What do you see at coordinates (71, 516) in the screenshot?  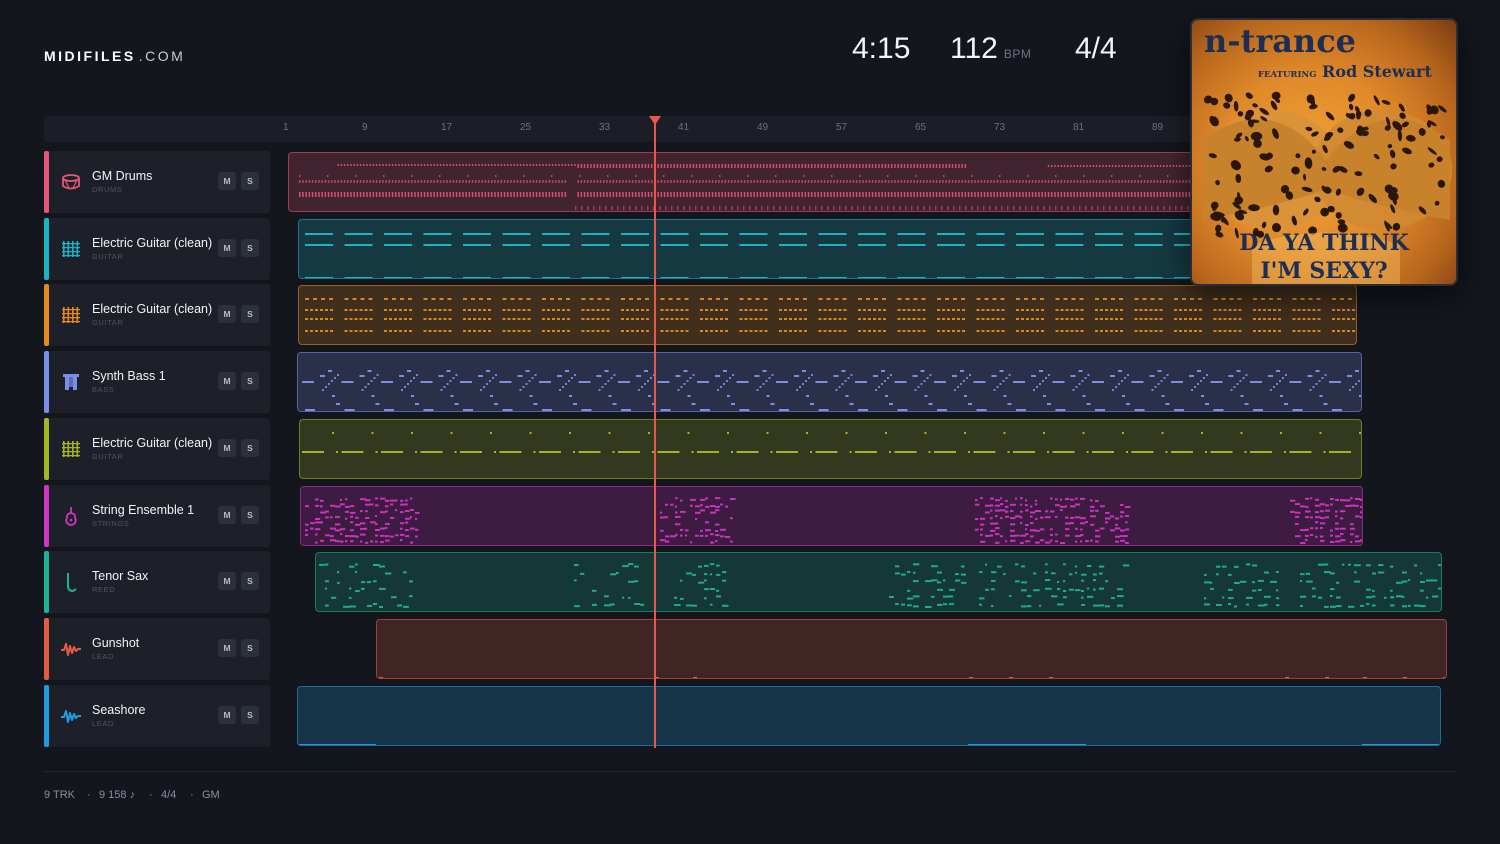 I see `violin-icon` at bounding box center [71, 516].